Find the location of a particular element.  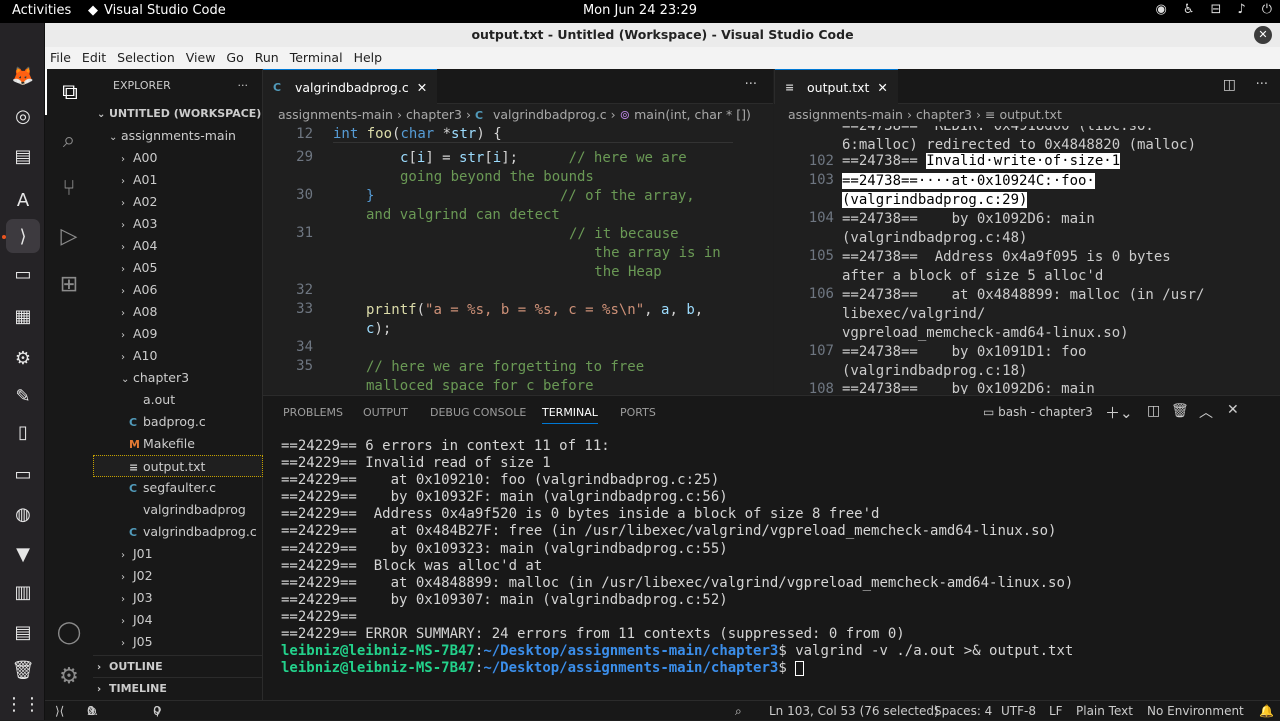

files-icon: ▭ is located at coordinates (23, 474).